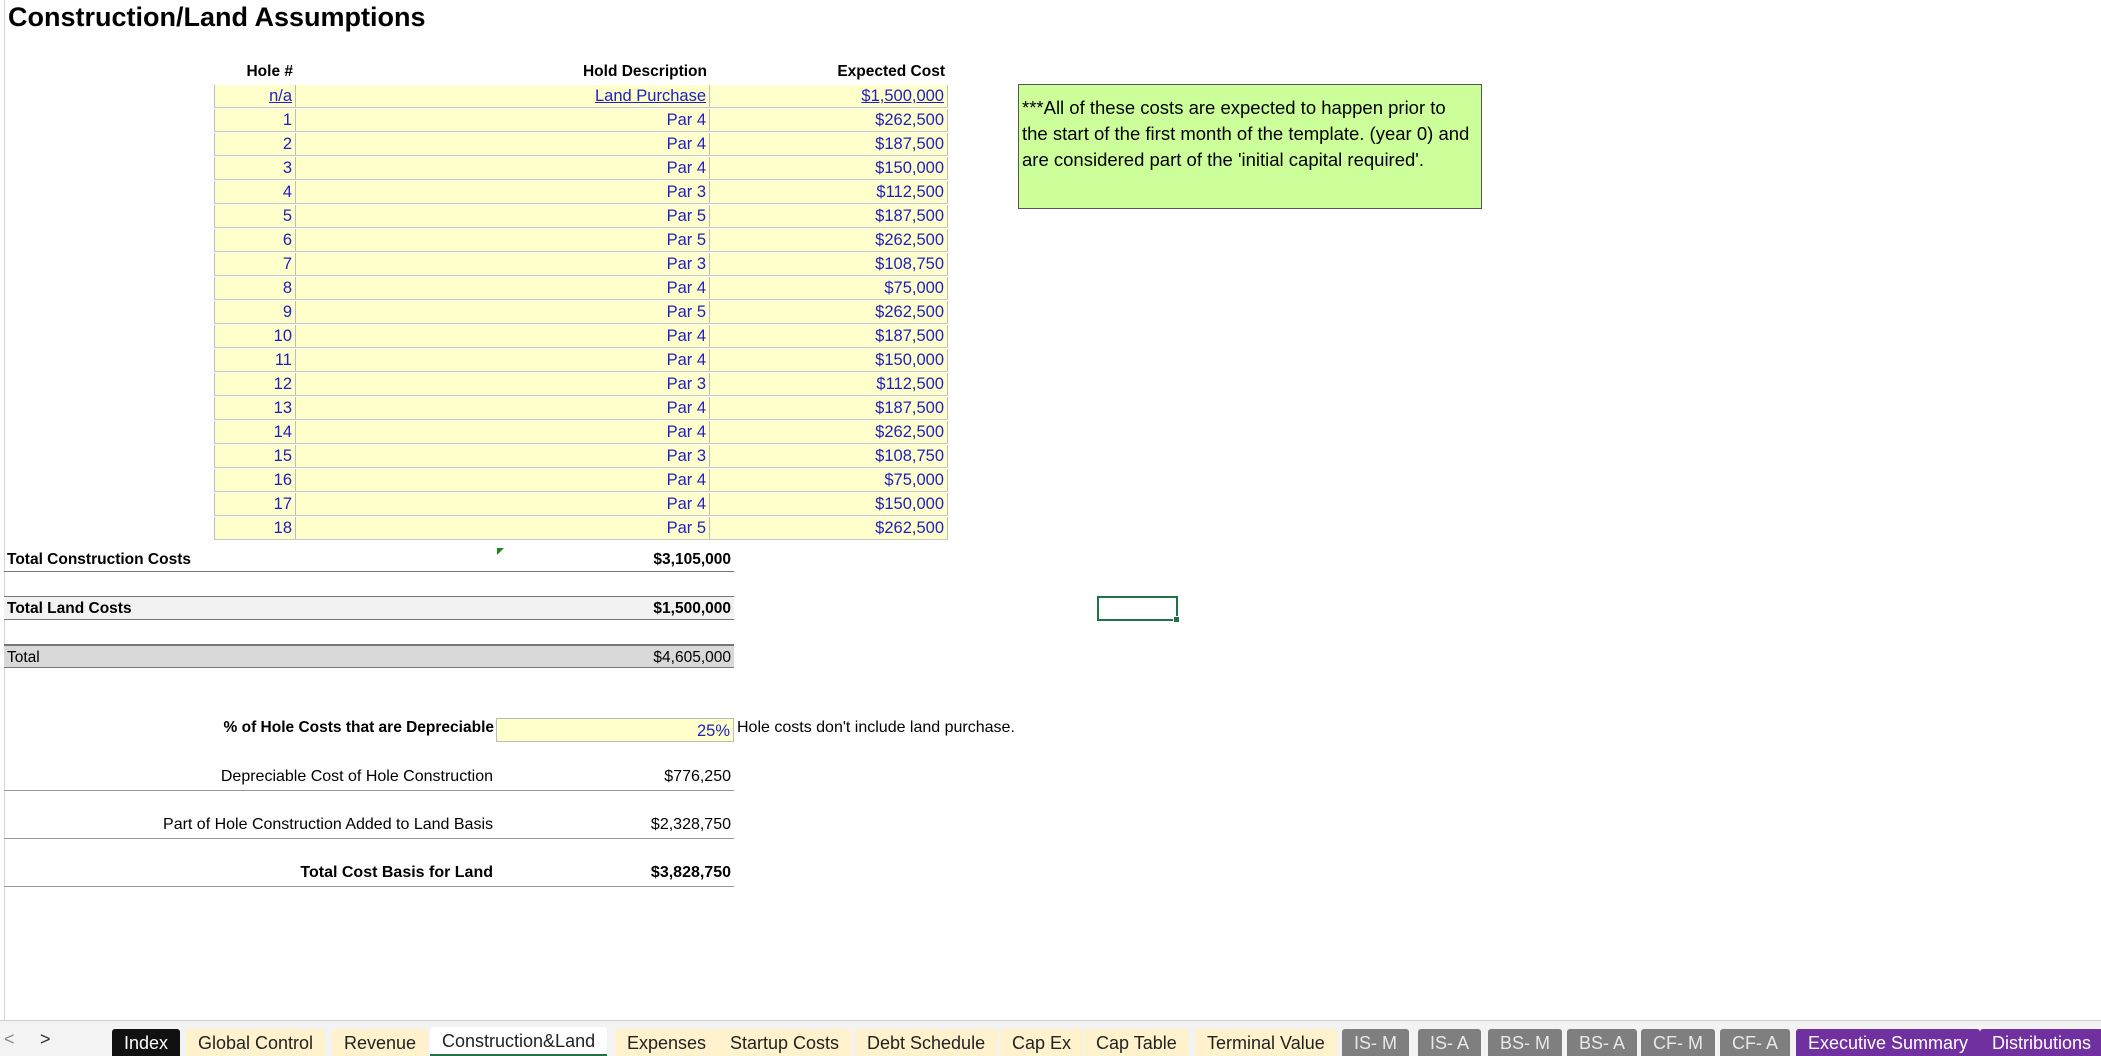 The width and height of the screenshot is (2101, 1056). What do you see at coordinates (690, 824) in the screenshot?
I see `land-basis-value: $2,328,750` at bounding box center [690, 824].